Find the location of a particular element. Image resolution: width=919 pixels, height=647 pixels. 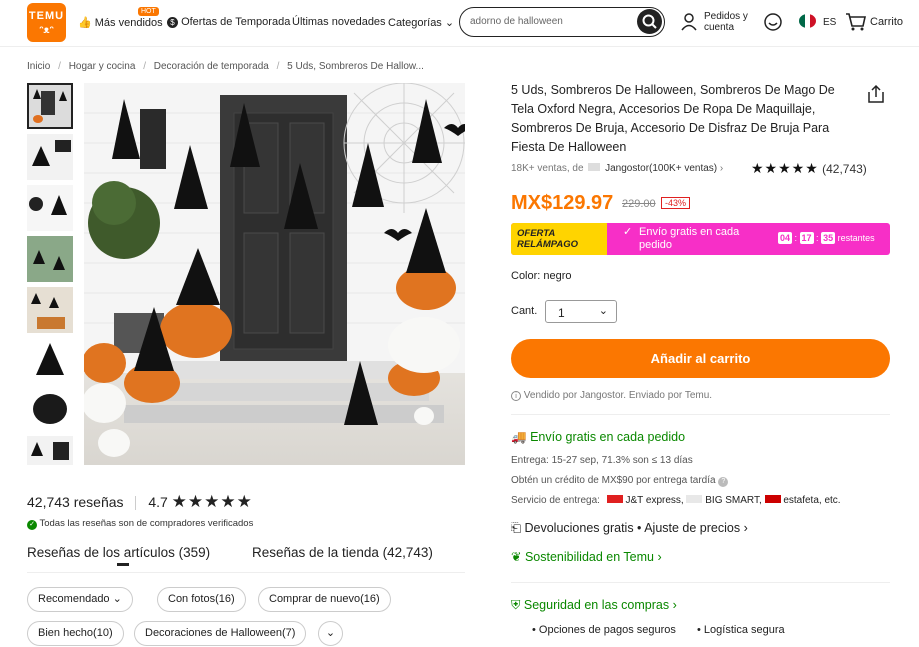

product-rating: ★★★★★ (42,743) is located at coordinates (809, 168).